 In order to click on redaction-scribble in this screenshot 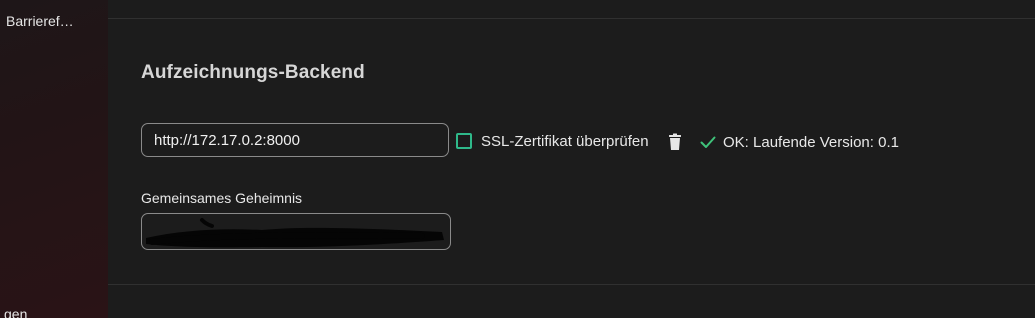, I will do `click(295, 233)`.